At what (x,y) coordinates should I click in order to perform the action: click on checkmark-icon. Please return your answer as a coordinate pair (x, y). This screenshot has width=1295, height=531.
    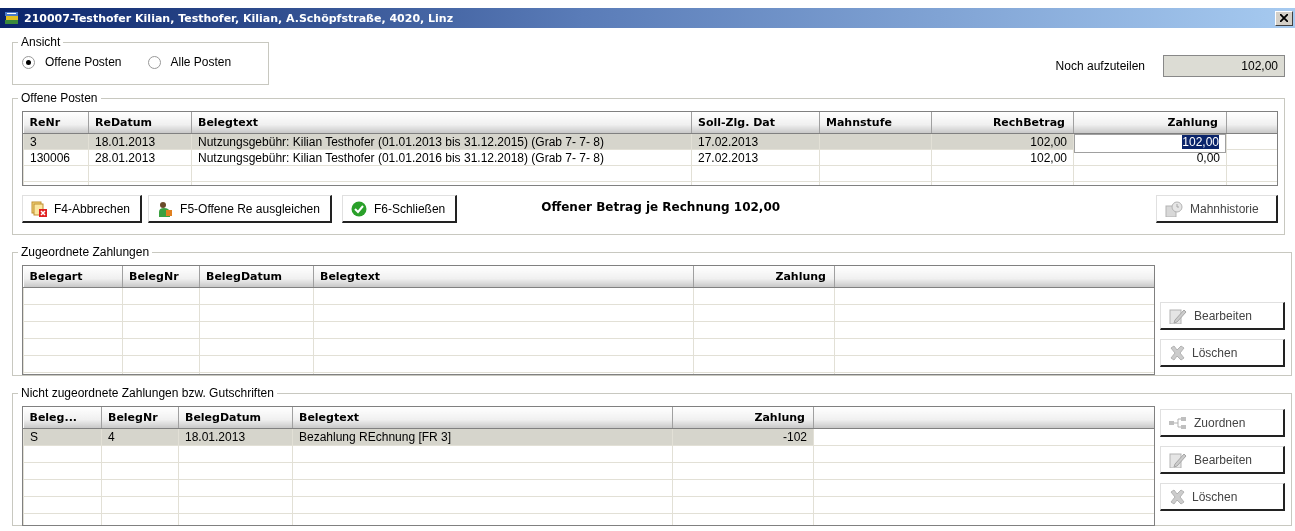
    Looking at the image, I should click on (358, 208).